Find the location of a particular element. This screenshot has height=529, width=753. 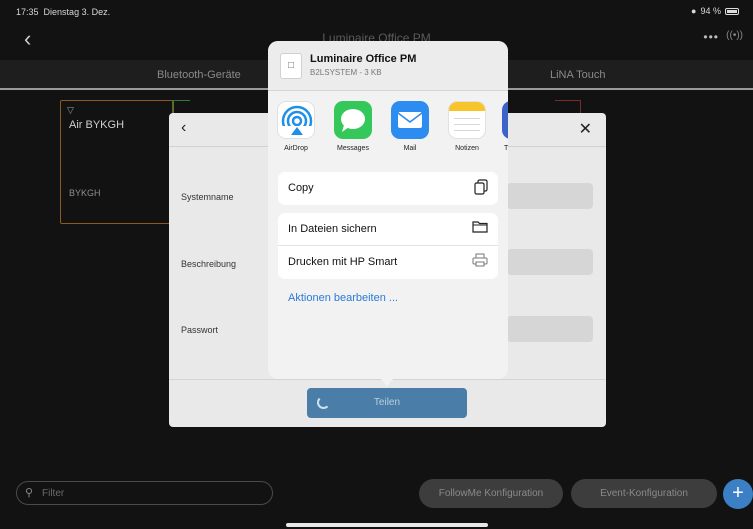

notes-icon is located at coordinates (467, 120).